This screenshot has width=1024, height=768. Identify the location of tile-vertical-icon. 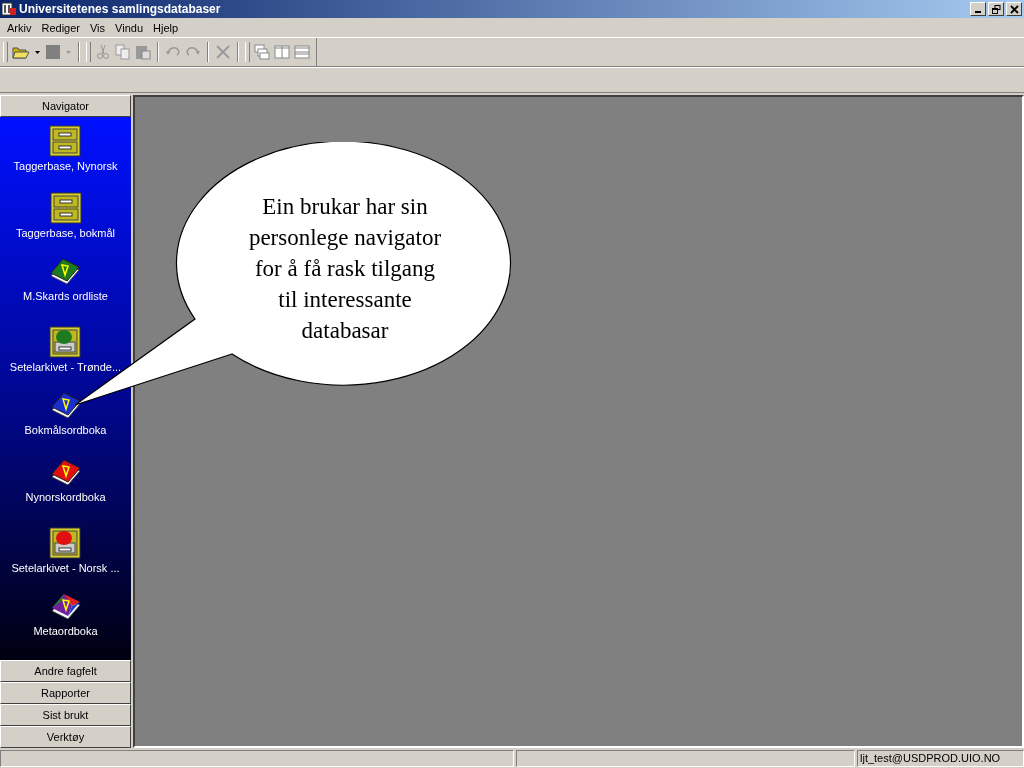
(282, 52).